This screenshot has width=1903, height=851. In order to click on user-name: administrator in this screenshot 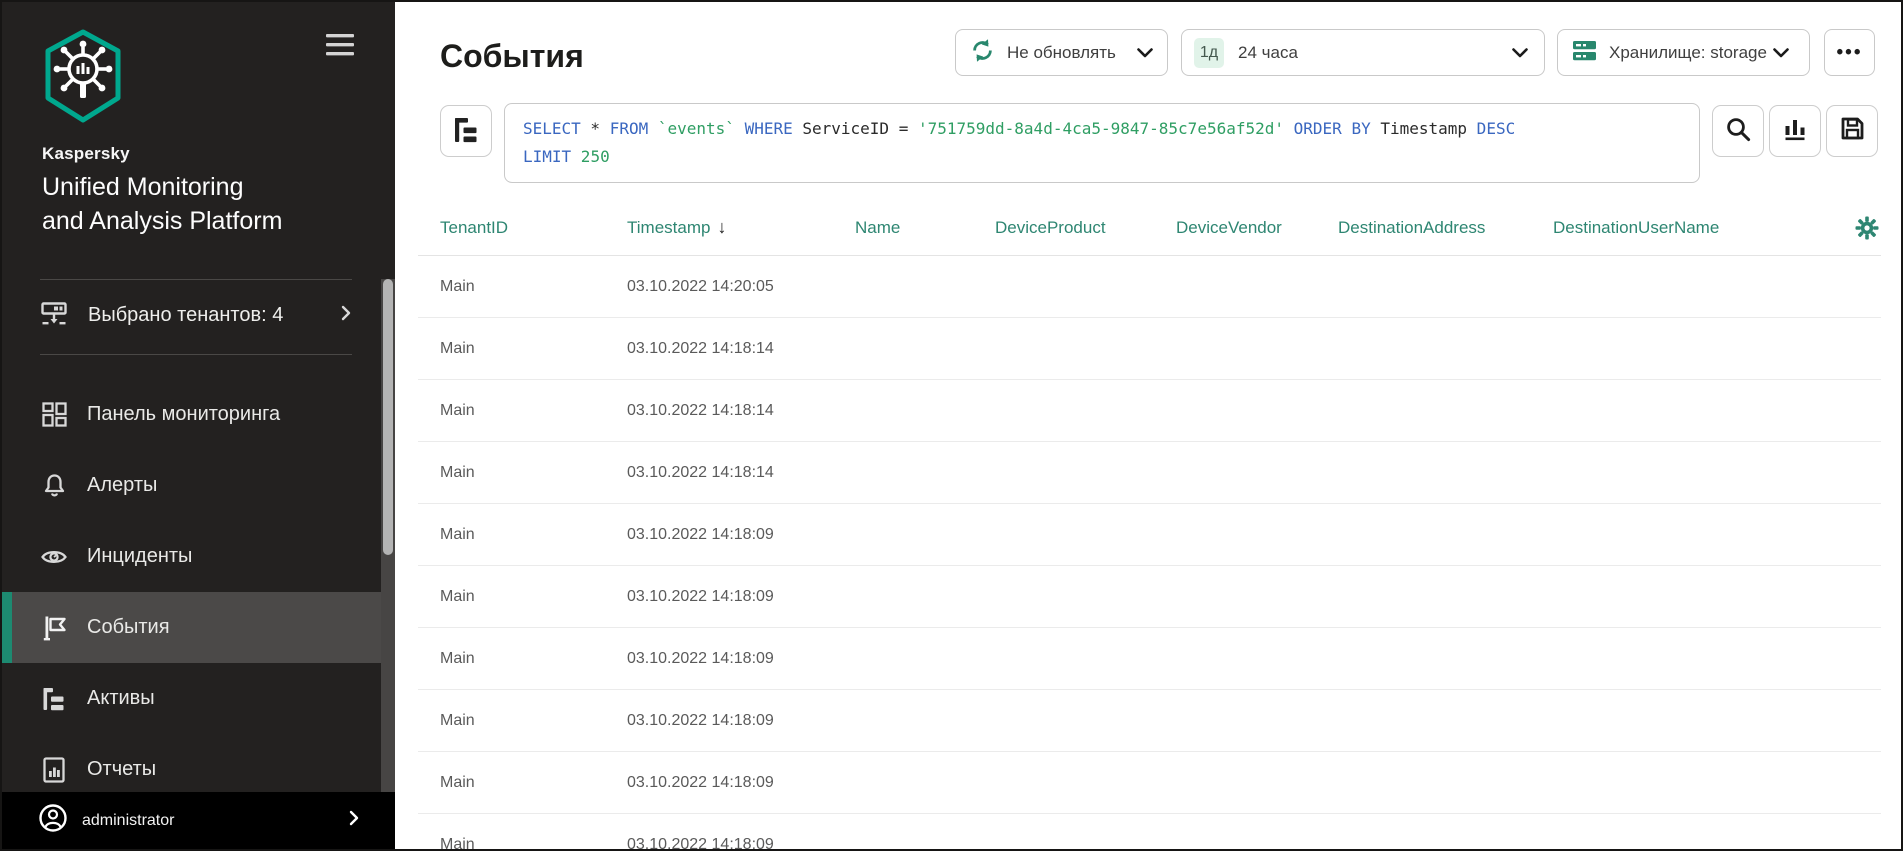, I will do `click(128, 820)`.